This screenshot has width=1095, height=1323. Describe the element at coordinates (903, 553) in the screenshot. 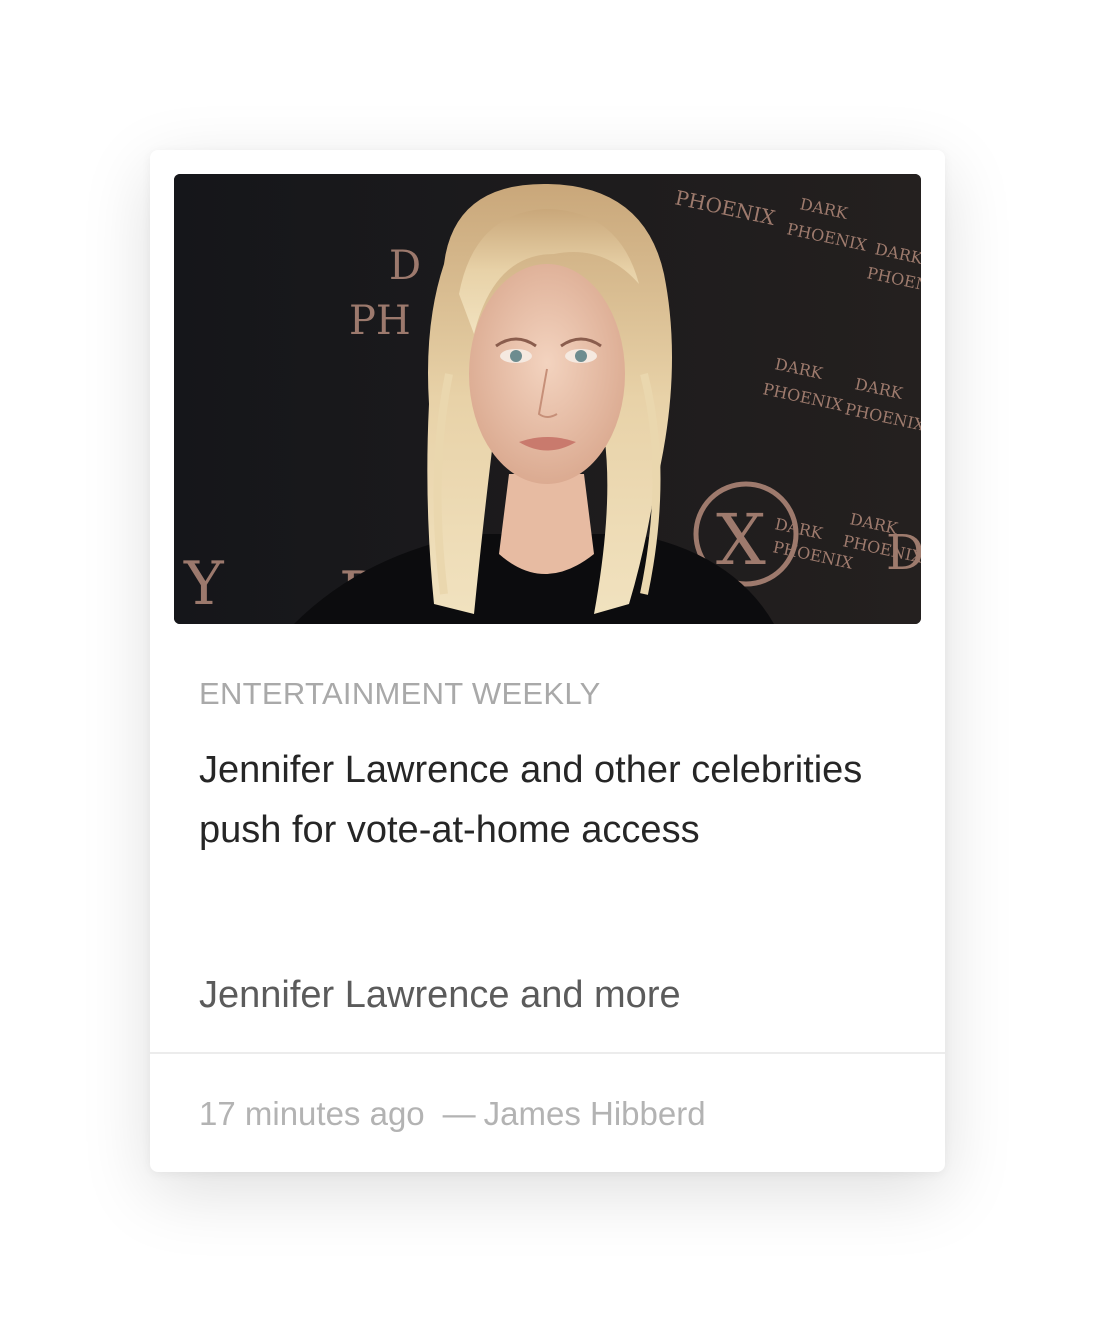

I see `svg-text: DA` at that location.